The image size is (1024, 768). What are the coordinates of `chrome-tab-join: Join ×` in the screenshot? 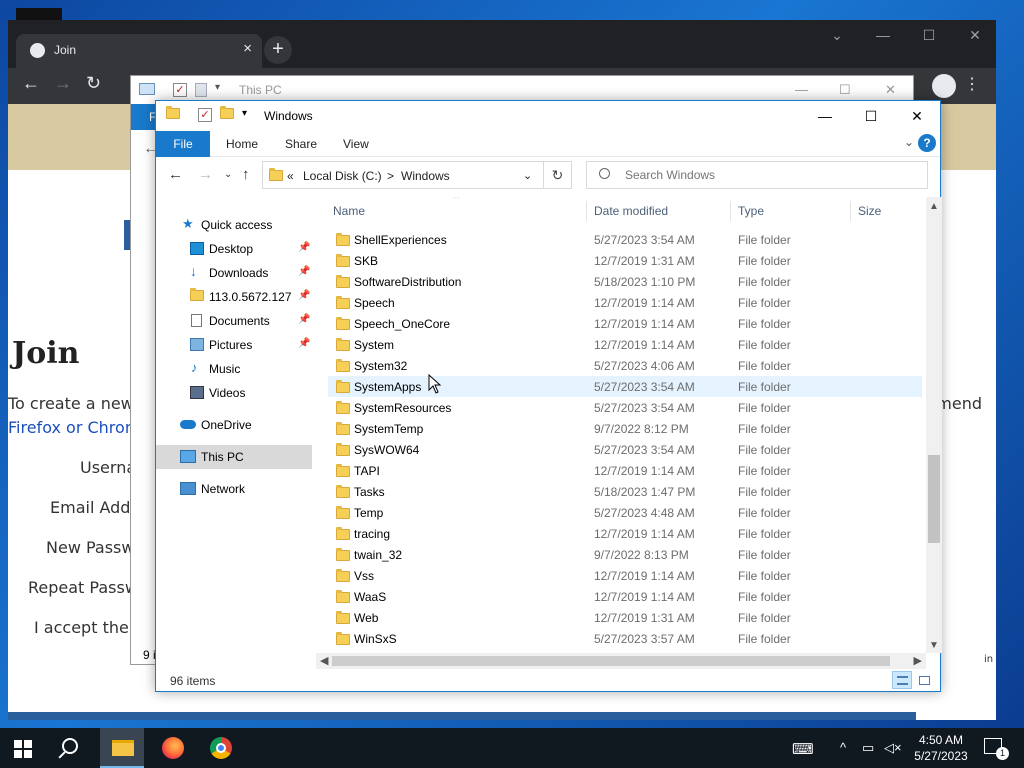 It's located at (139, 51).